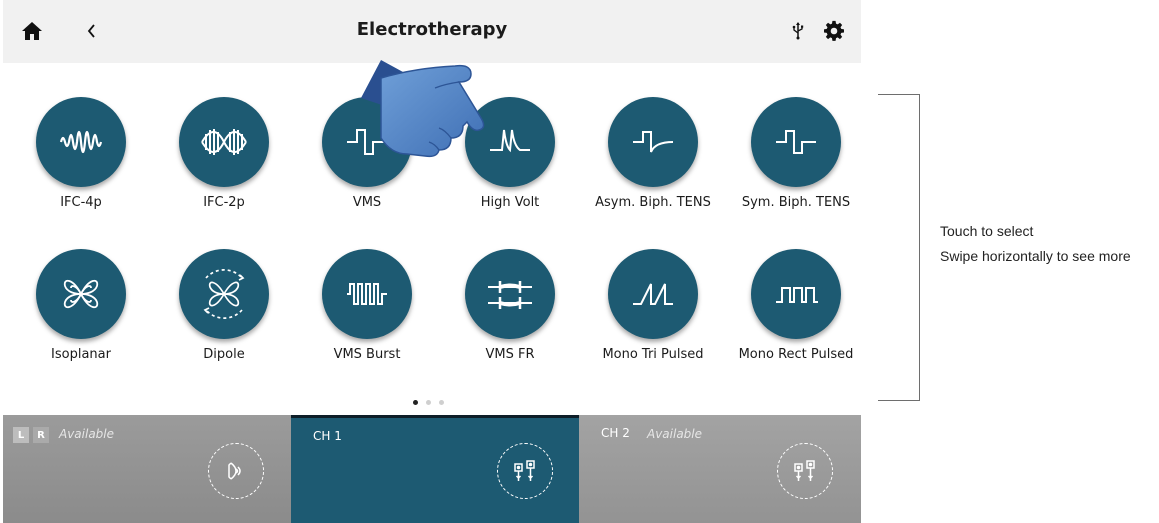 This screenshot has height=523, width=1159. I want to click on program-tile-isoplanar: Isoplanar, so click(81, 319).